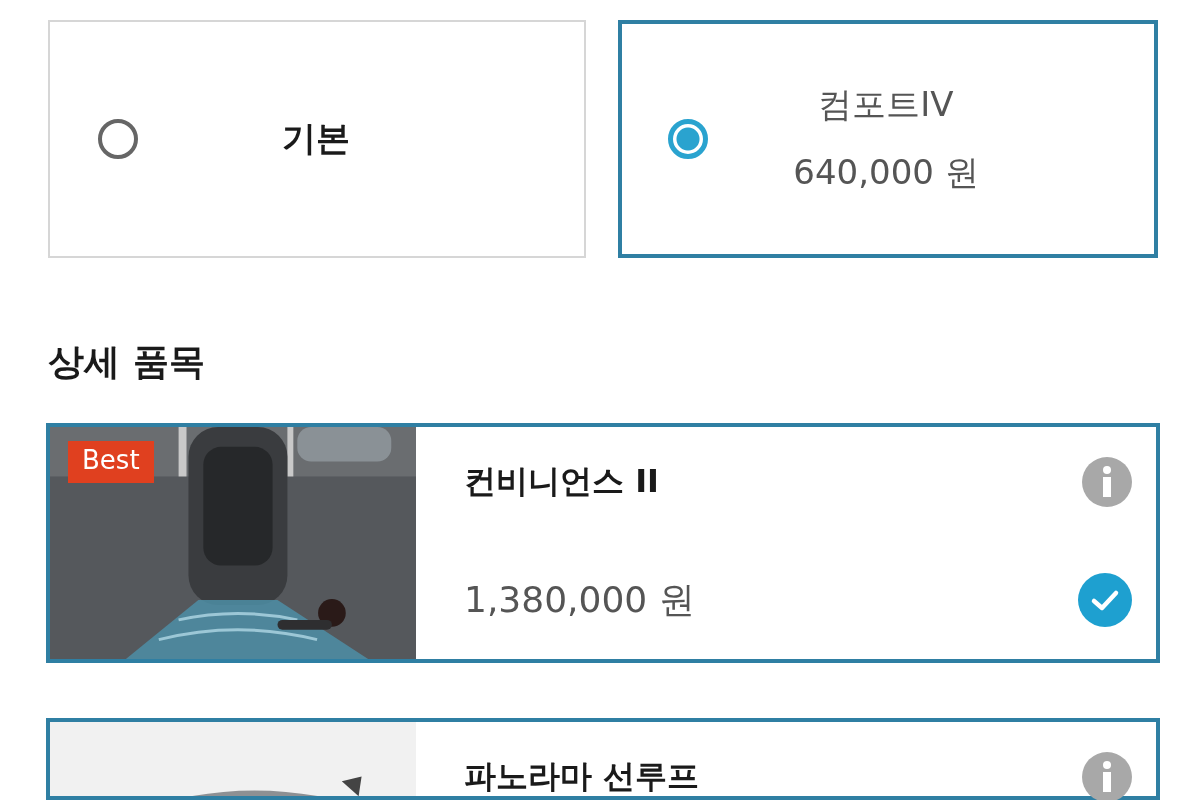  I want to click on item-price: 1,380,000 원, so click(579, 599).